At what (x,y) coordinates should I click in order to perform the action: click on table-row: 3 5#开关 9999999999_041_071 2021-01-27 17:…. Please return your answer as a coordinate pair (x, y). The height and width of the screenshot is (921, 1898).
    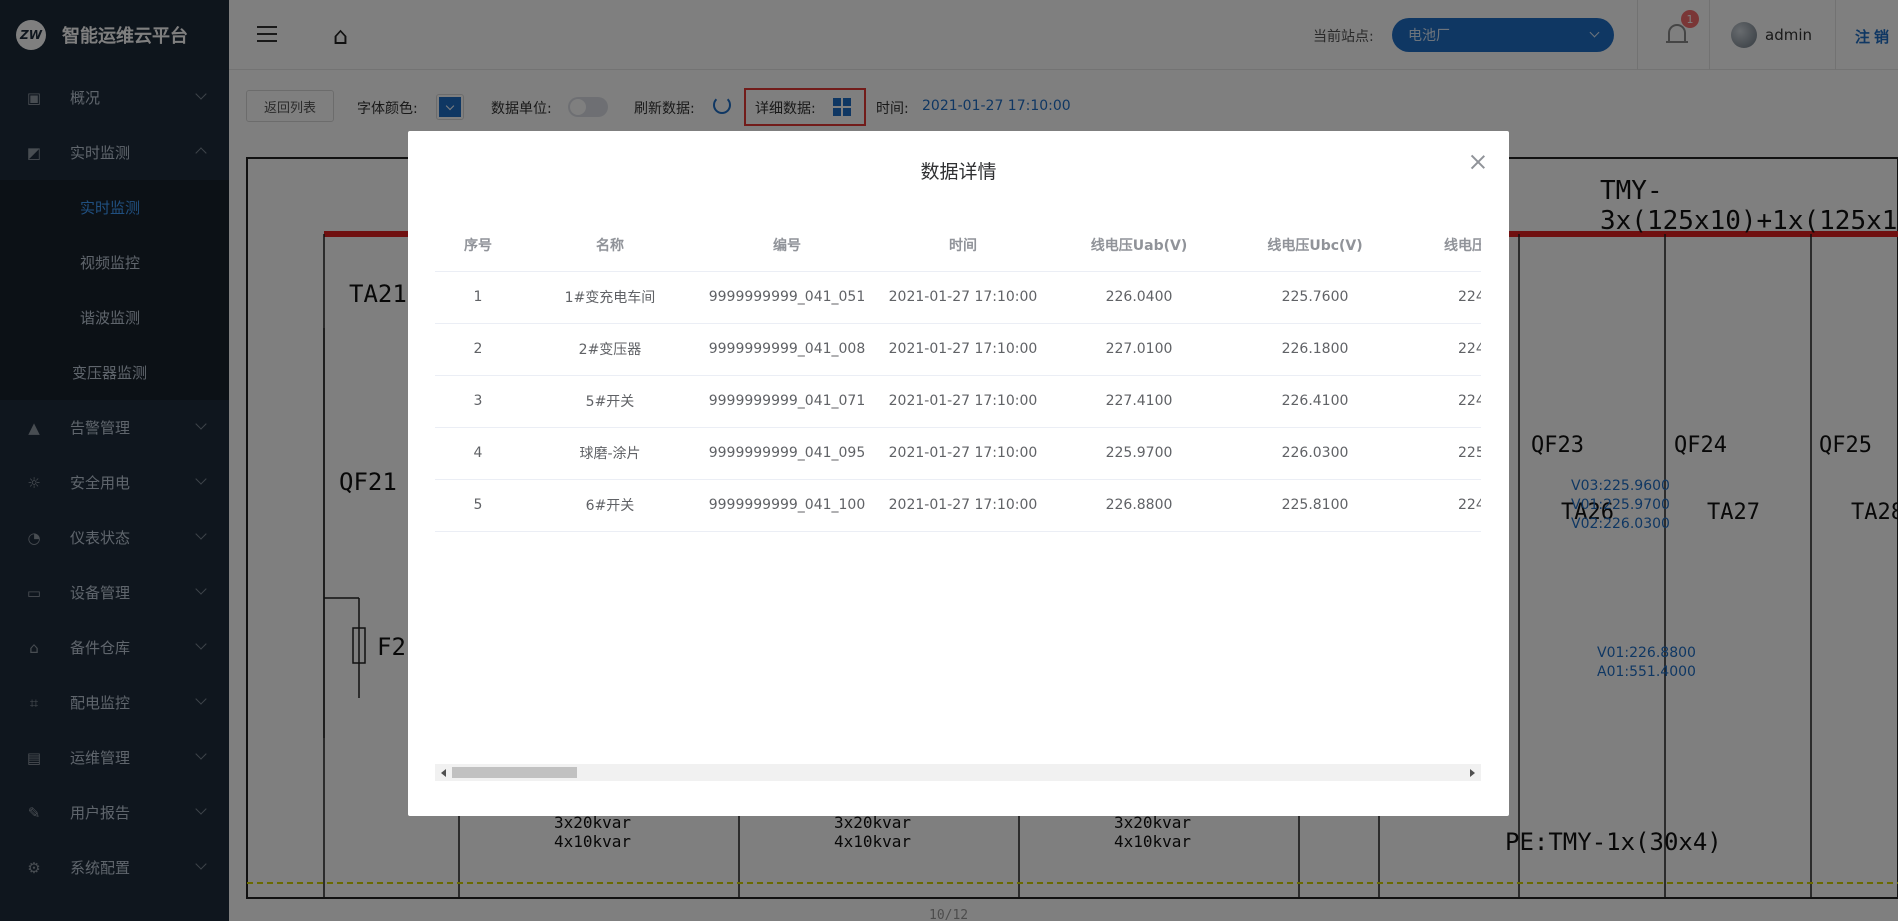
    Looking at the image, I should click on (958, 401).